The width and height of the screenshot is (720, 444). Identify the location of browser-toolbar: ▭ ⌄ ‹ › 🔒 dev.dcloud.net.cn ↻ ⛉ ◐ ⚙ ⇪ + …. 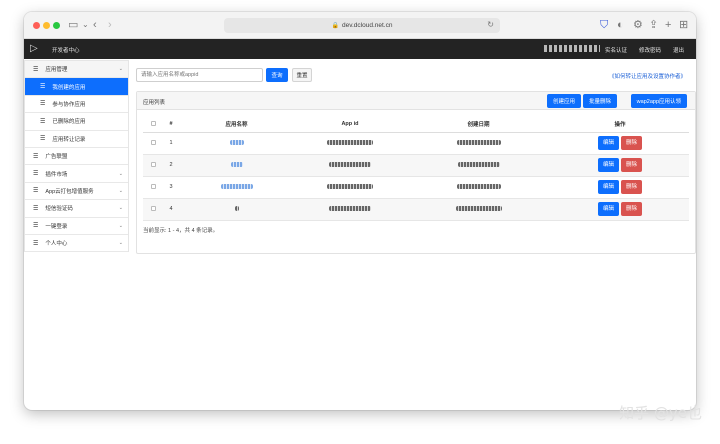
(360, 25).